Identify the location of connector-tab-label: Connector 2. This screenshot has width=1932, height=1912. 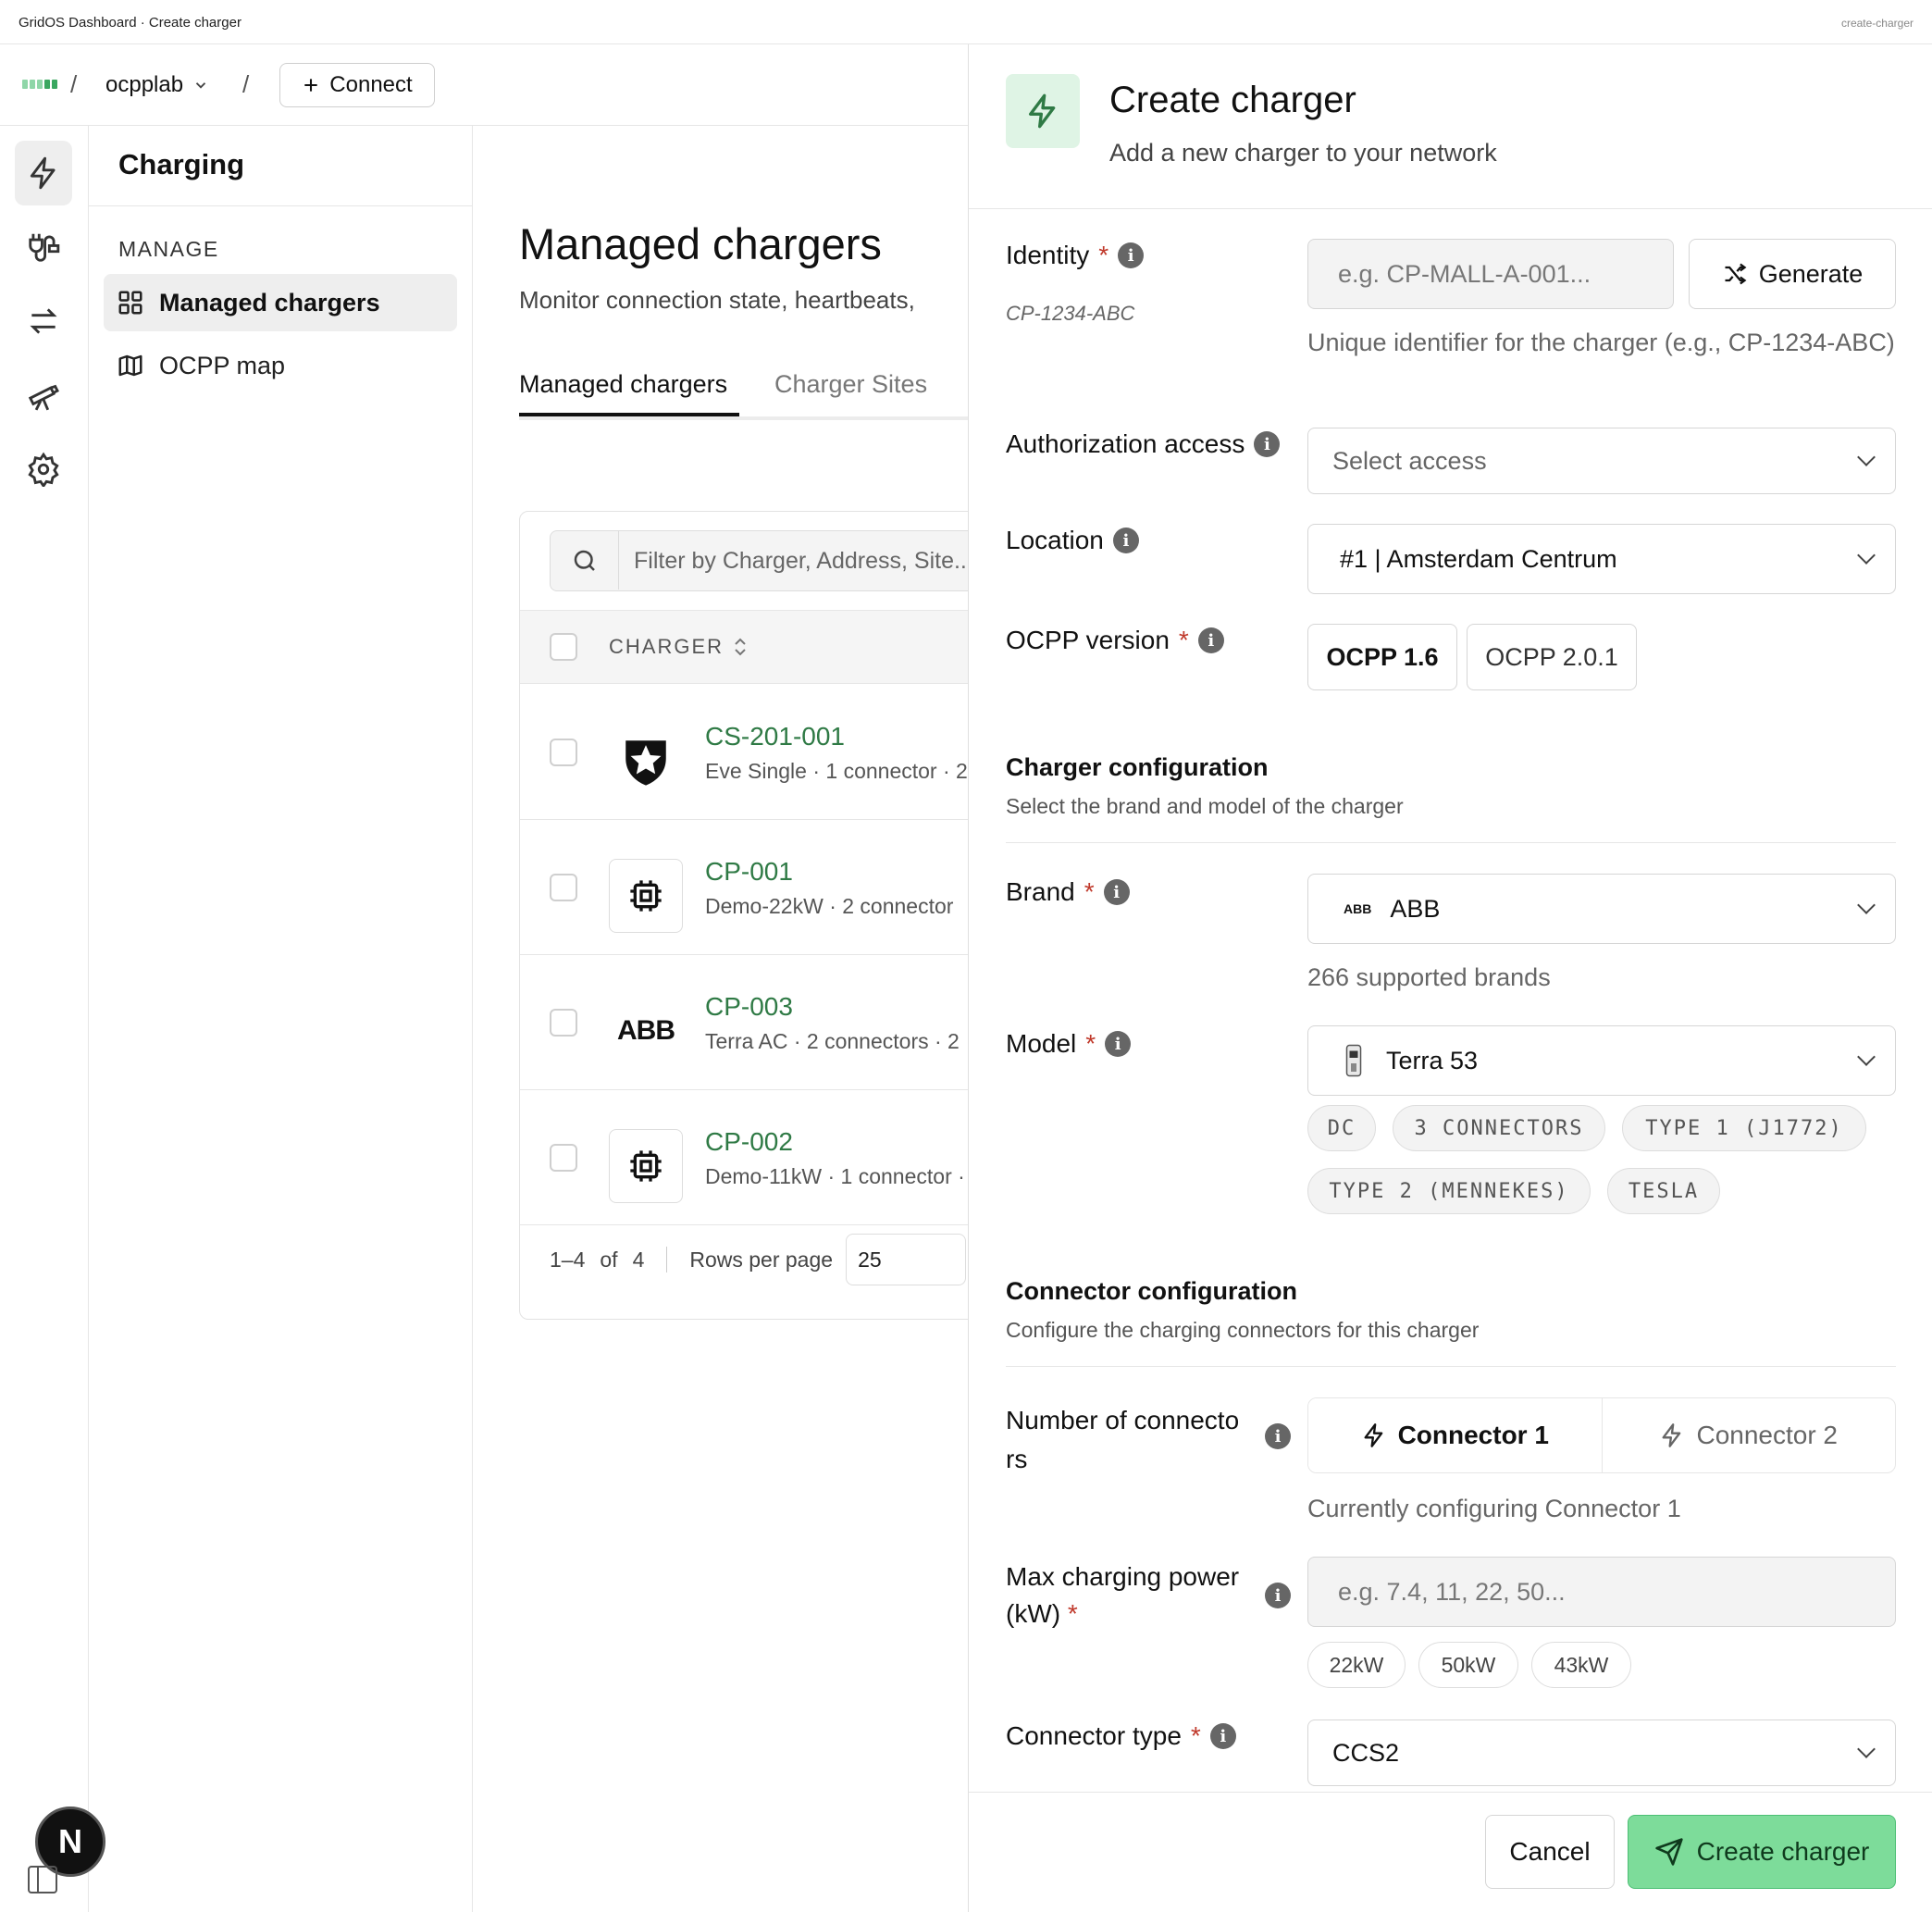
(1768, 1435).